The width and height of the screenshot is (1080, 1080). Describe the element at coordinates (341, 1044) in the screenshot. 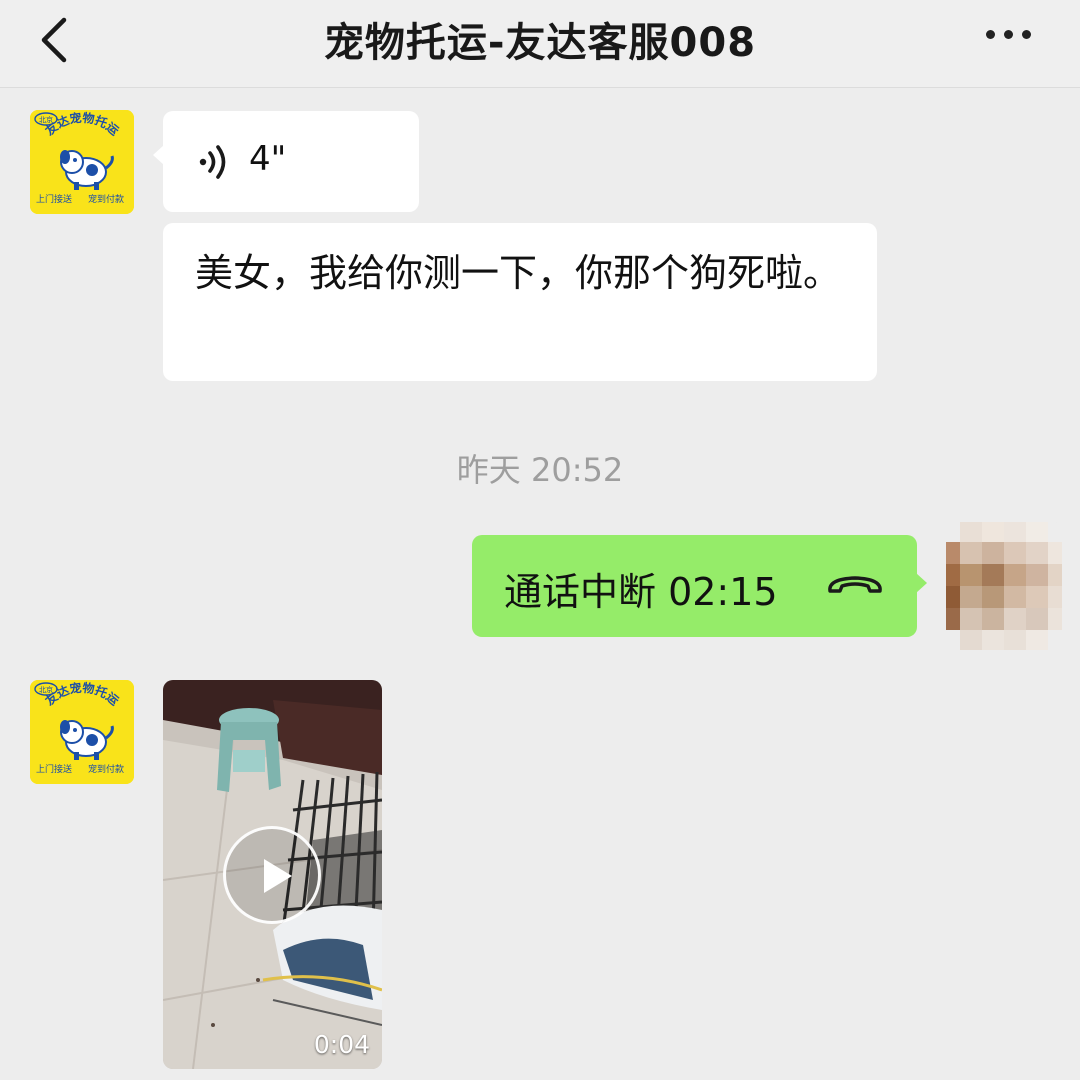

I see `video-duration: 0:04` at that location.